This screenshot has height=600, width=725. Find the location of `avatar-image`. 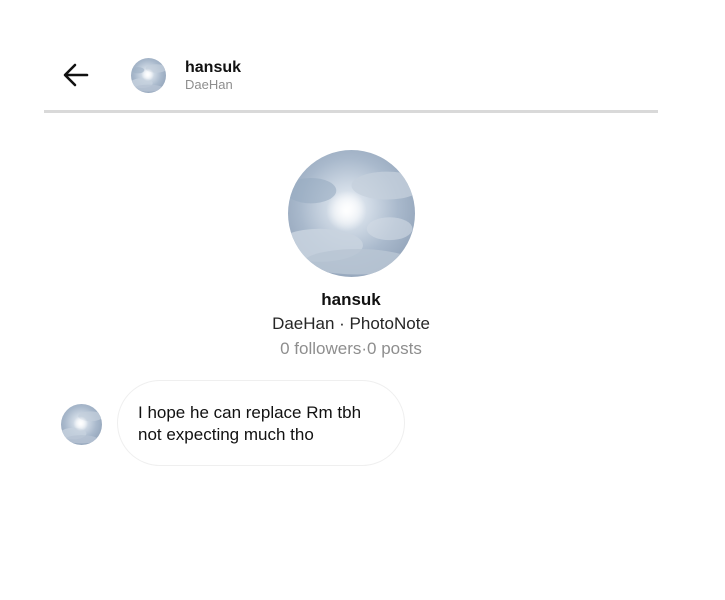

avatar-image is located at coordinates (148, 75).